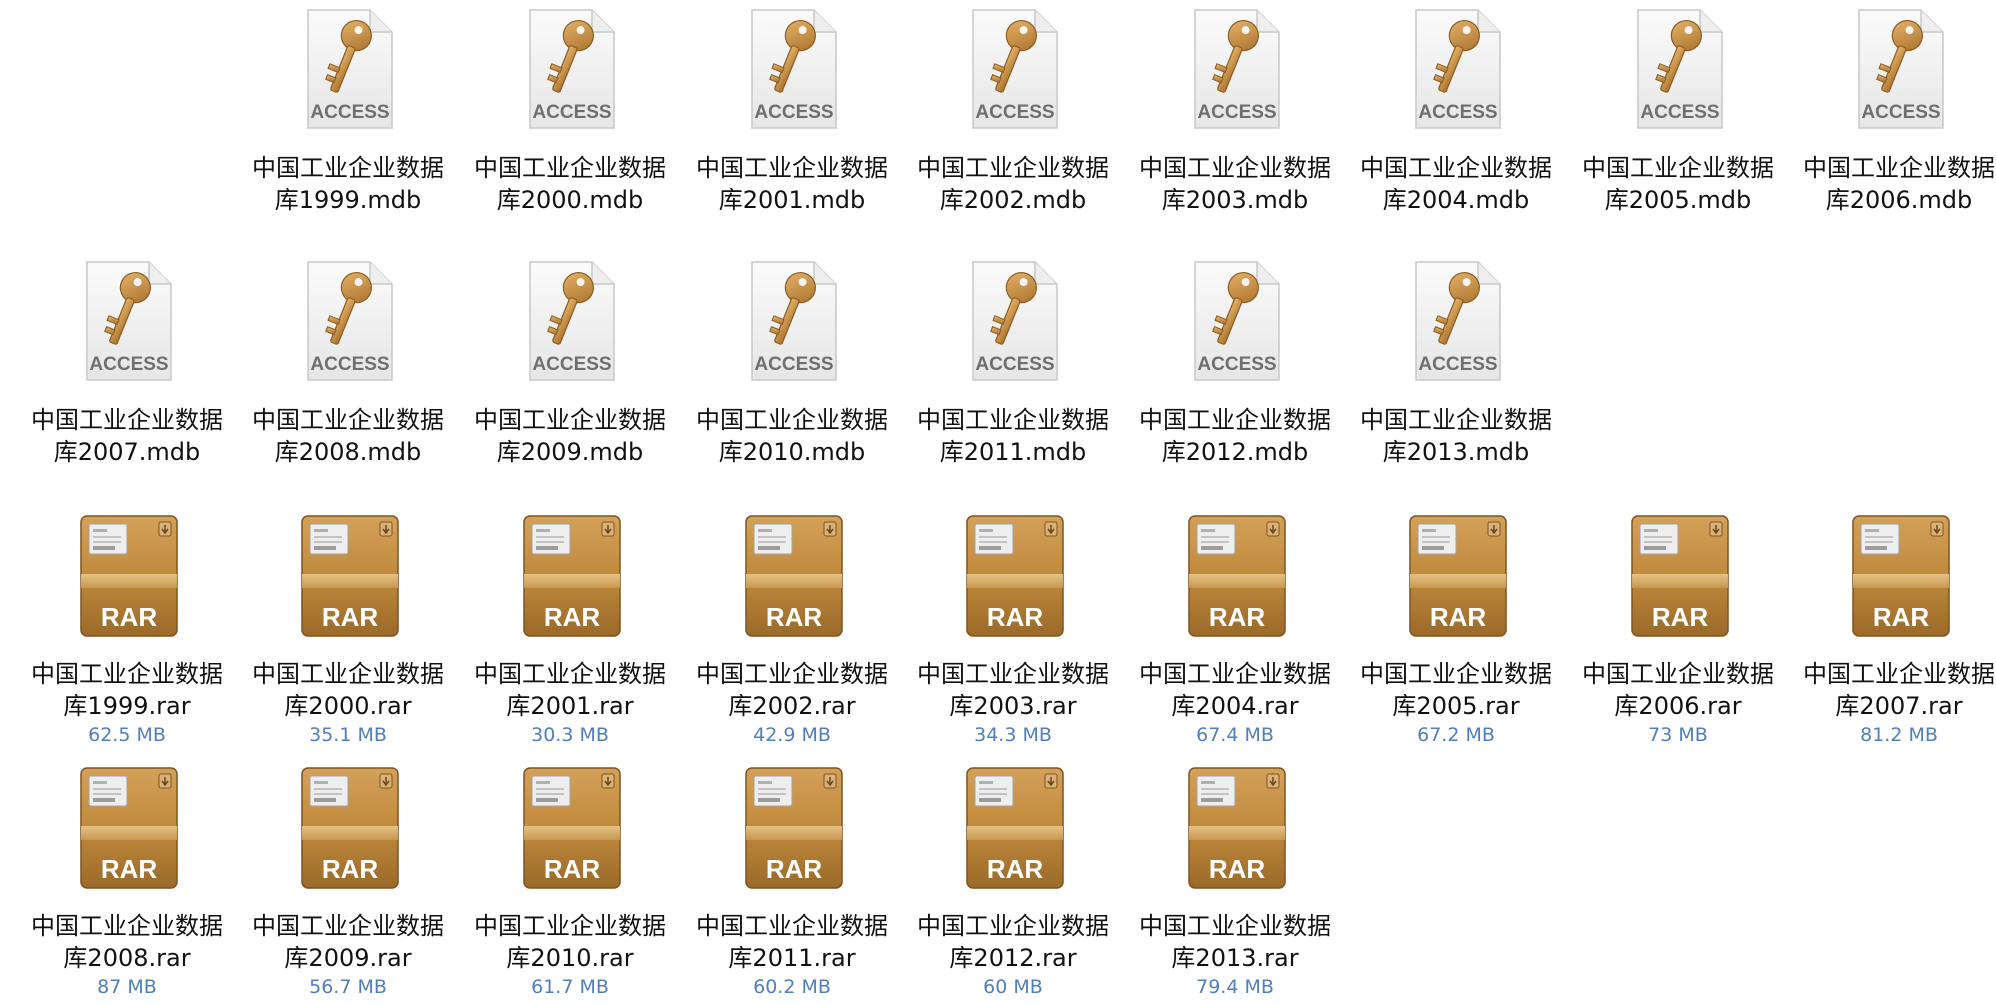  I want to click on file-name: 中国工业企业数据 库2009.mdb, so click(570, 436).